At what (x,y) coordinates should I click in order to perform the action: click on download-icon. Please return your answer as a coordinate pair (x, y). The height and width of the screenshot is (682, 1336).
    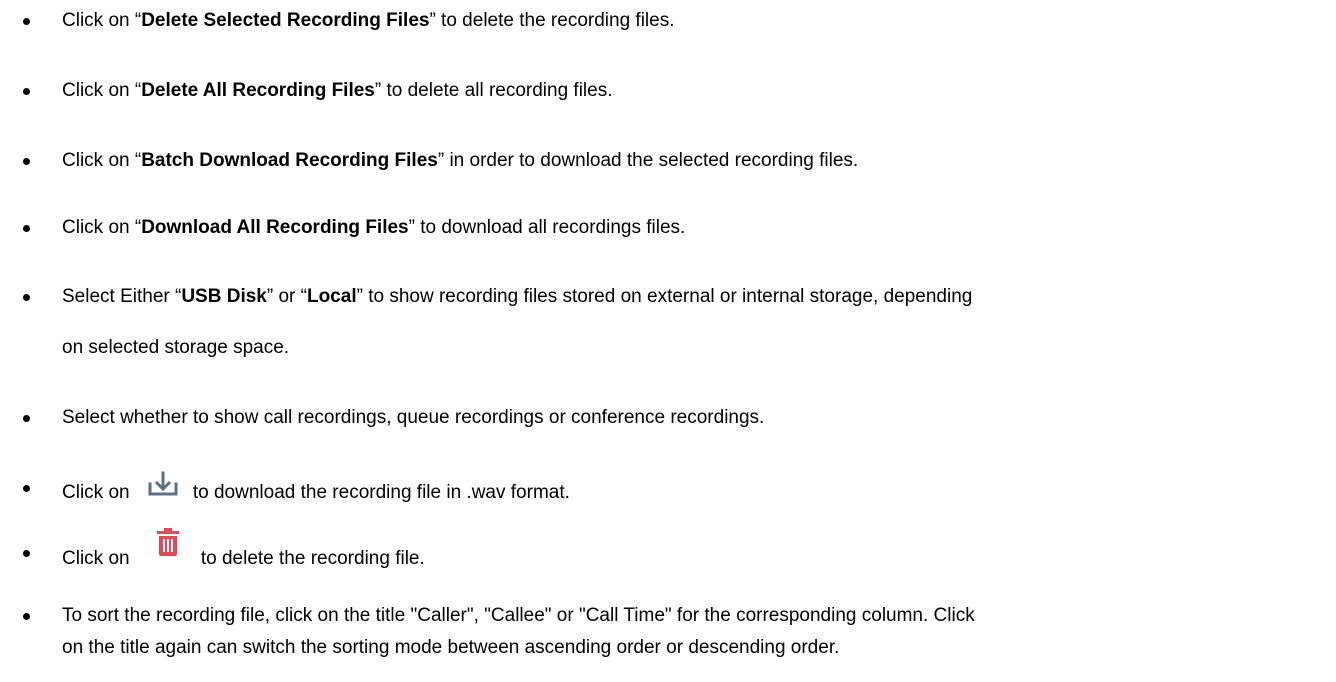
    Looking at the image, I should click on (163, 487).